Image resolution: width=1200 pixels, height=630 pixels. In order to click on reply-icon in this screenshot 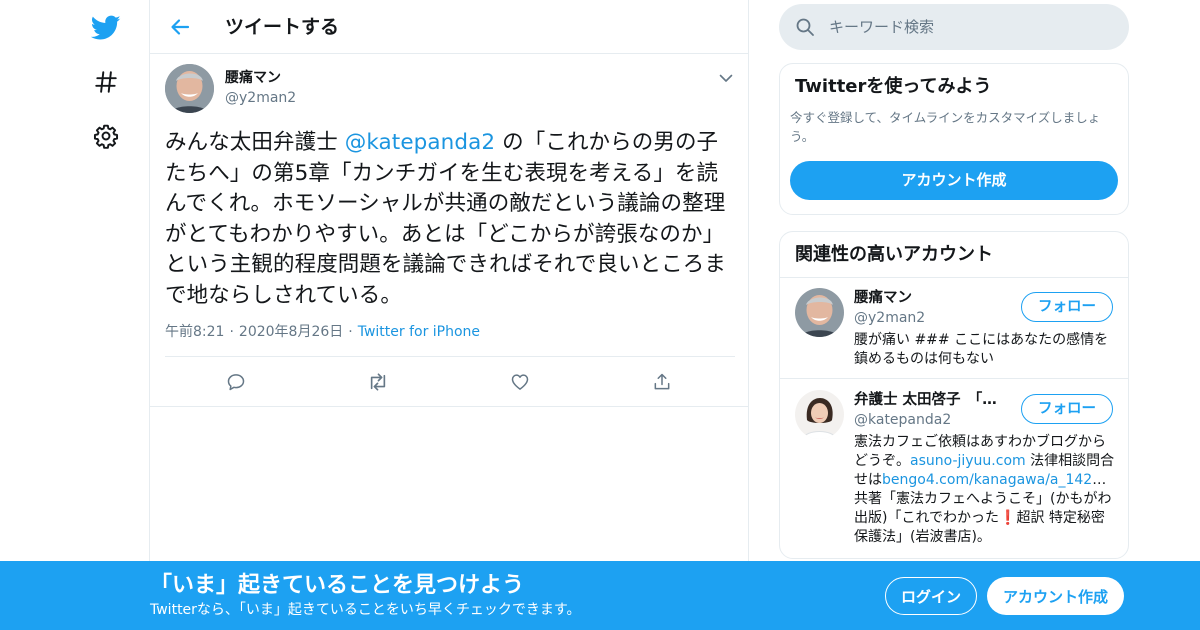, I will do `click(236, 382)`.